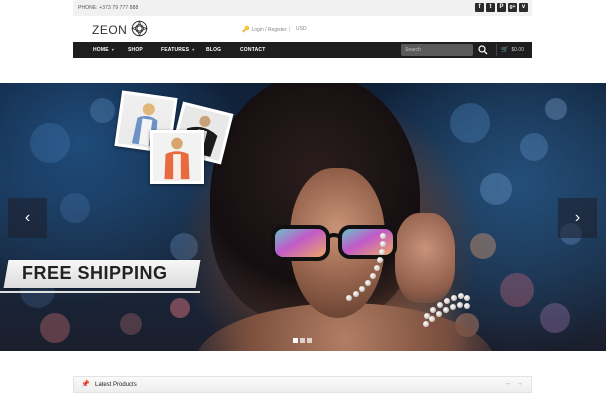 This screenshot has height=410, width=606. I want to click on carousel-arrows: ←→, so click(516, 383).